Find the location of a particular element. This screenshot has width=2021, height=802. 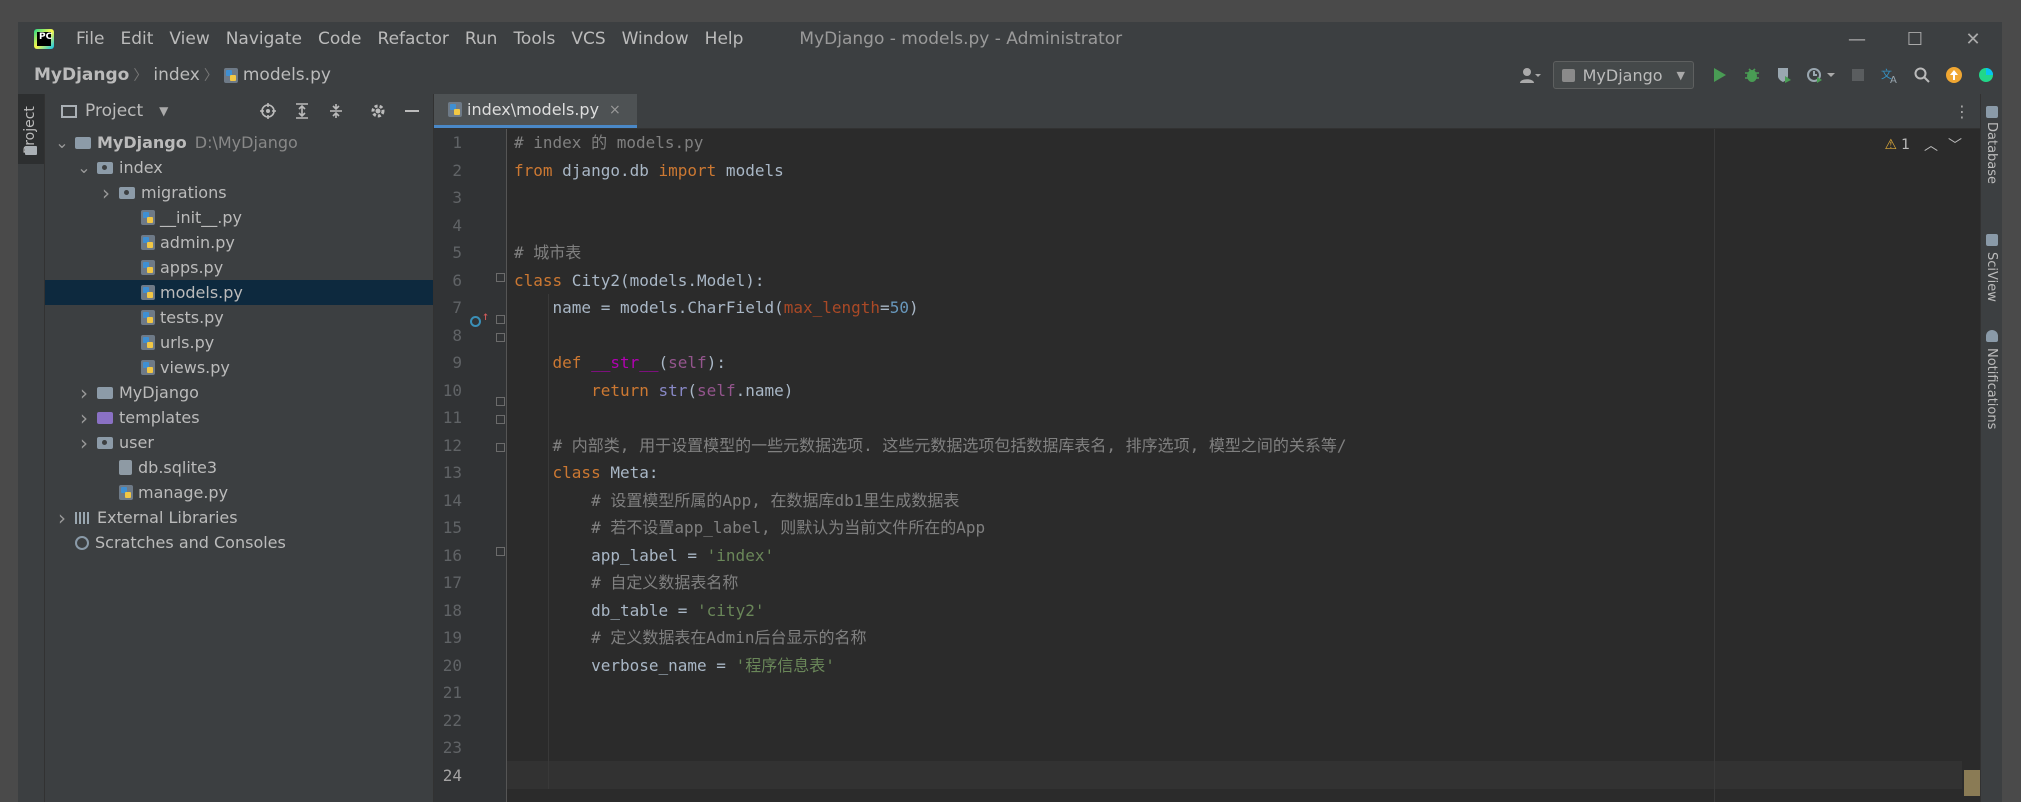

run-configuration-select: MyDjango ▼ is located at coordinates (1623, 75).